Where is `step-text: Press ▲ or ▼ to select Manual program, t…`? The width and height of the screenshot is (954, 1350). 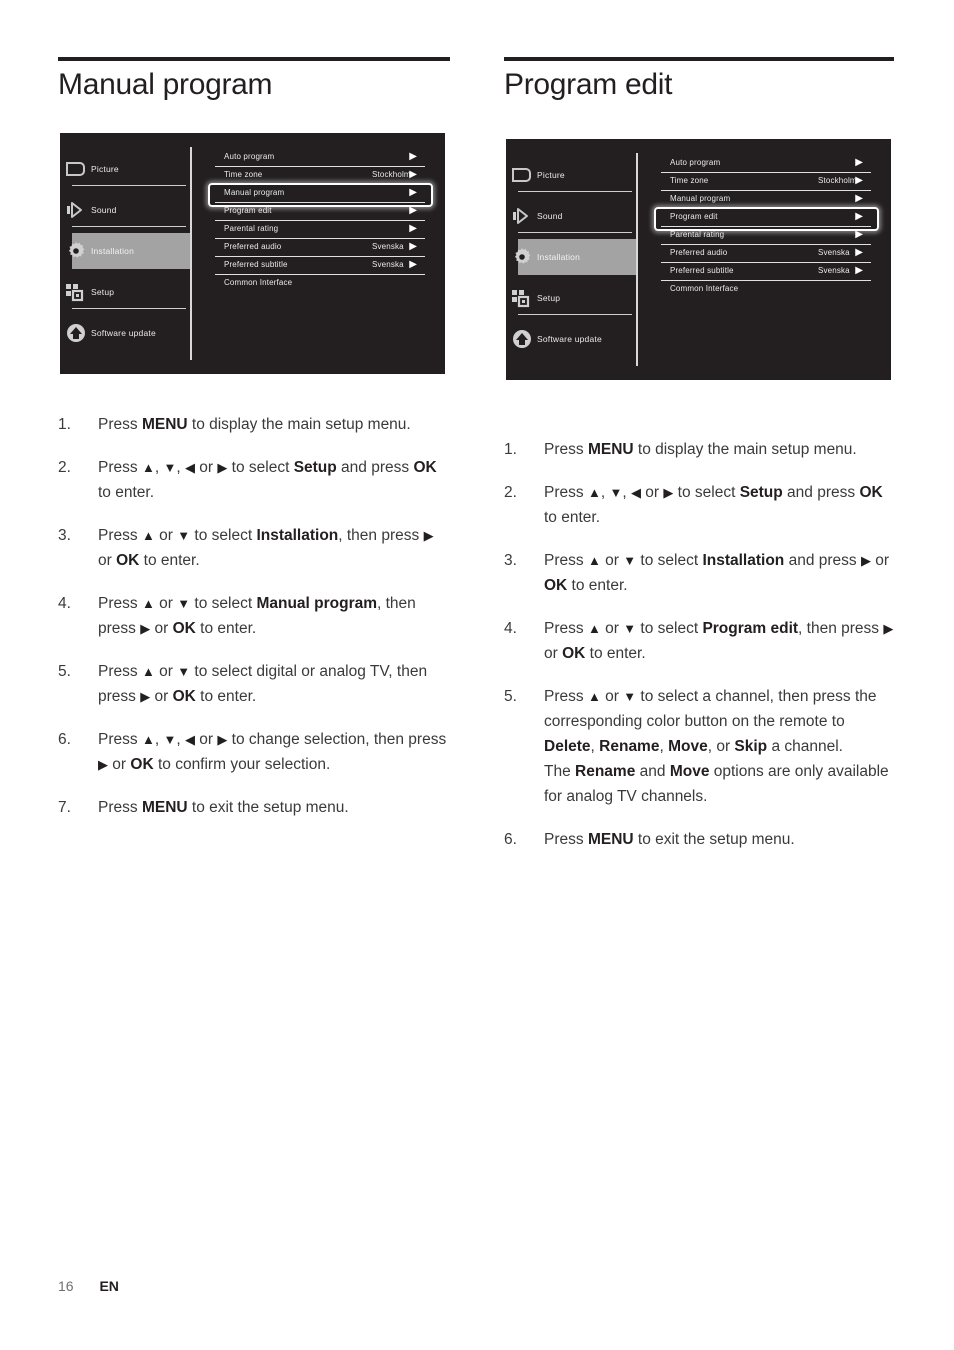
step-text: Press ▲ or ▼ to select Manual program, t… is located at coordinates (257, 616).